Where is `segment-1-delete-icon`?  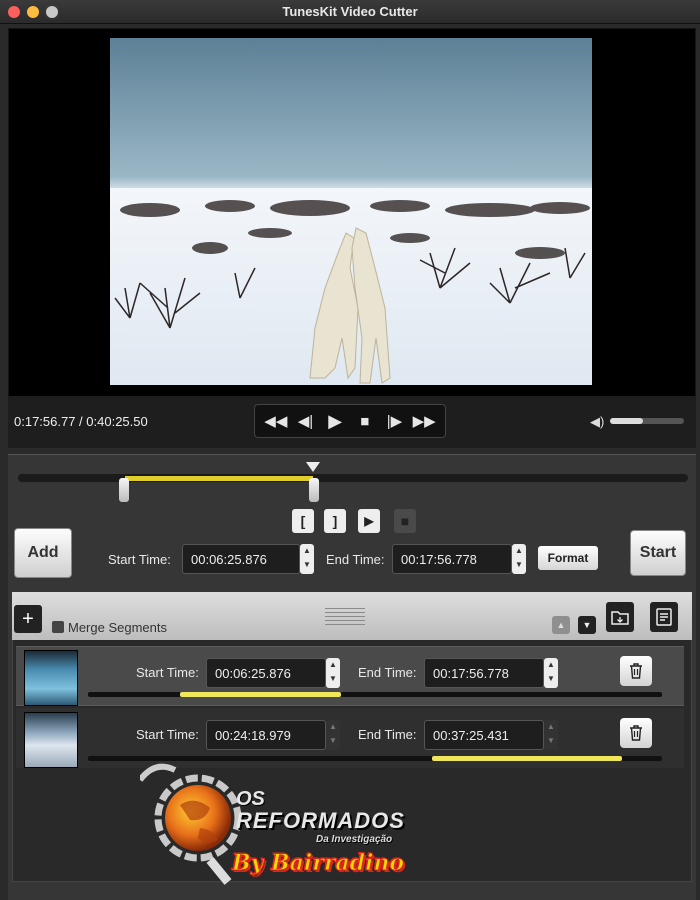 segment-1-delete-icon is located at coordinates (636, 671).